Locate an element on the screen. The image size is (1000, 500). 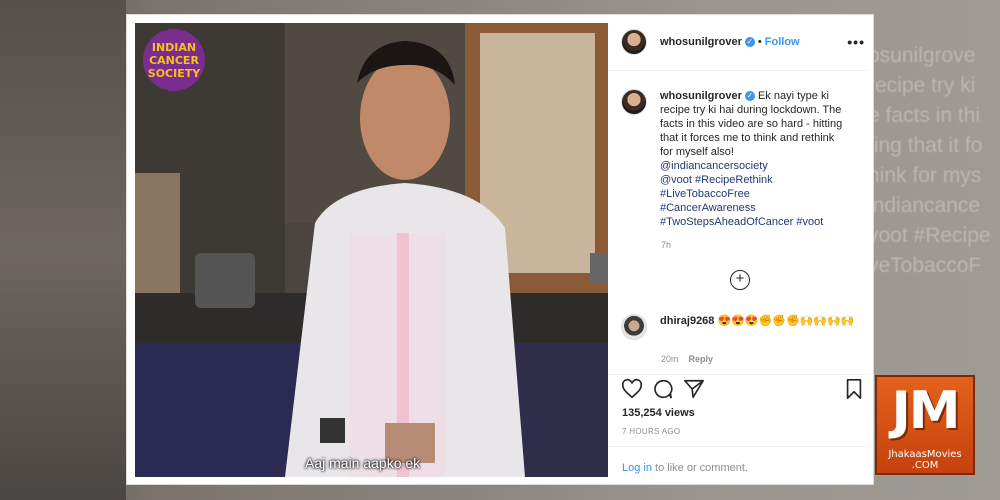
comment-body: 😍😍😍✊✊✊🙌🙌🙌🙌 is located at coordinates (786, 321).